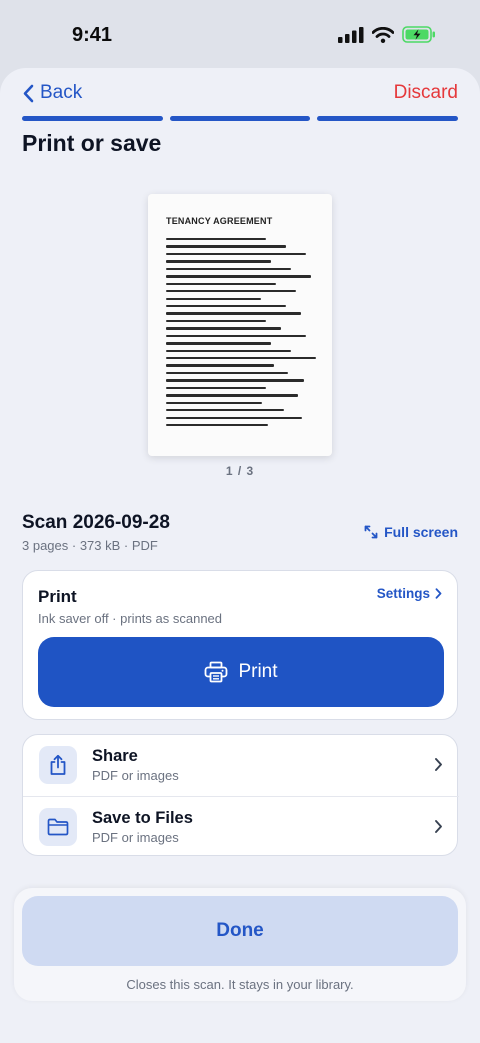 This screenshot has height=1043, width=480. Describe the element at coordinates (403, 593) in the screenshot. I see `settings-label: Settings` at that location.